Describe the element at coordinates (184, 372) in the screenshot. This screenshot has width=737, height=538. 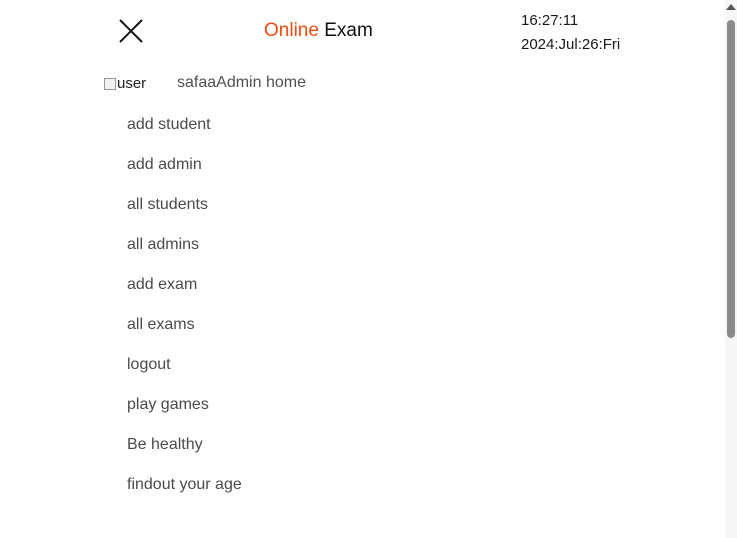
I see `menu-item-logout: logout` at that location.